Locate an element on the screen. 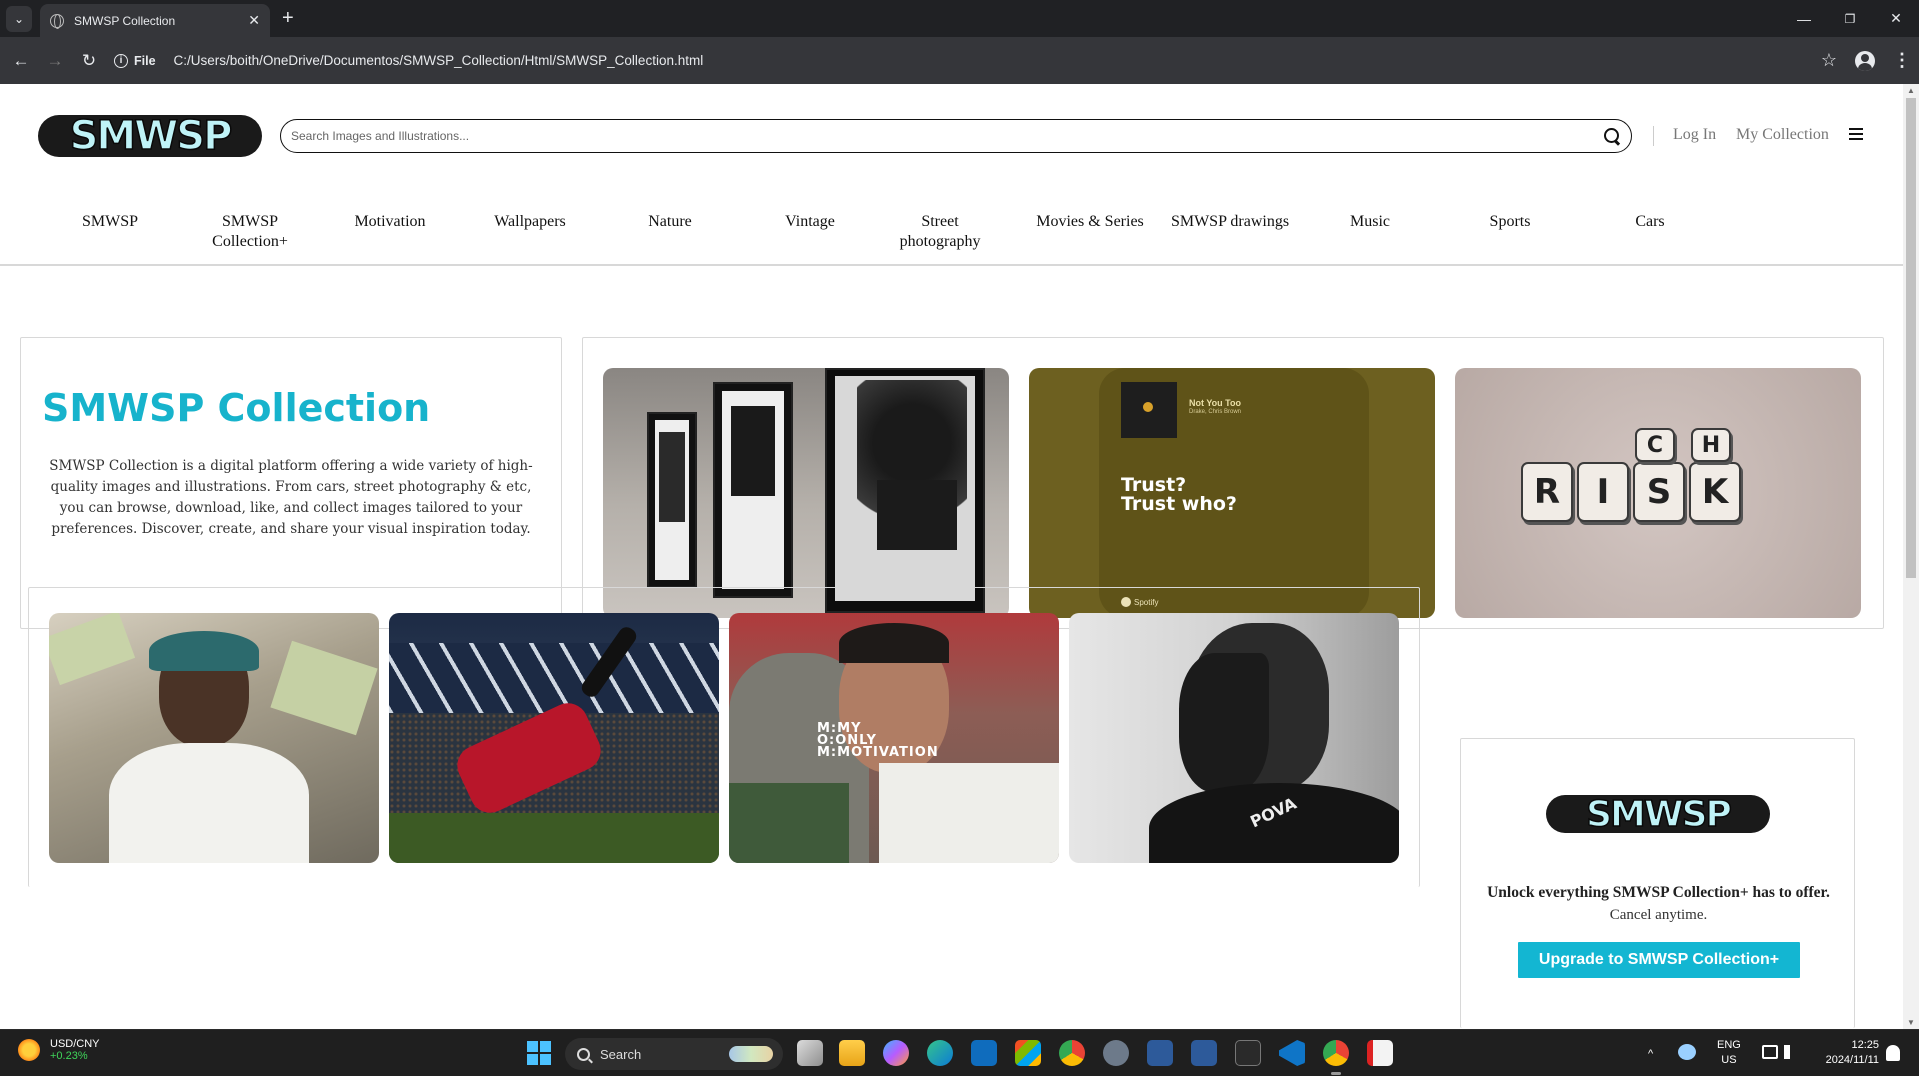 This screenshot has height=1076, width=1919. category-vintage: Vintage is located at coordinates (810, 222).